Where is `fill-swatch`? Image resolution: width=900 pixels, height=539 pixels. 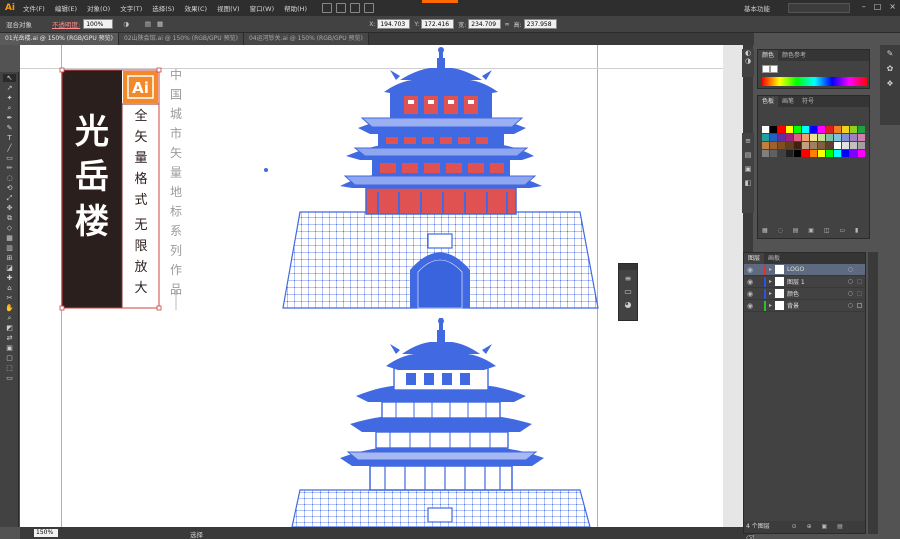
fill-swatch is located at coordinates (766, 69).